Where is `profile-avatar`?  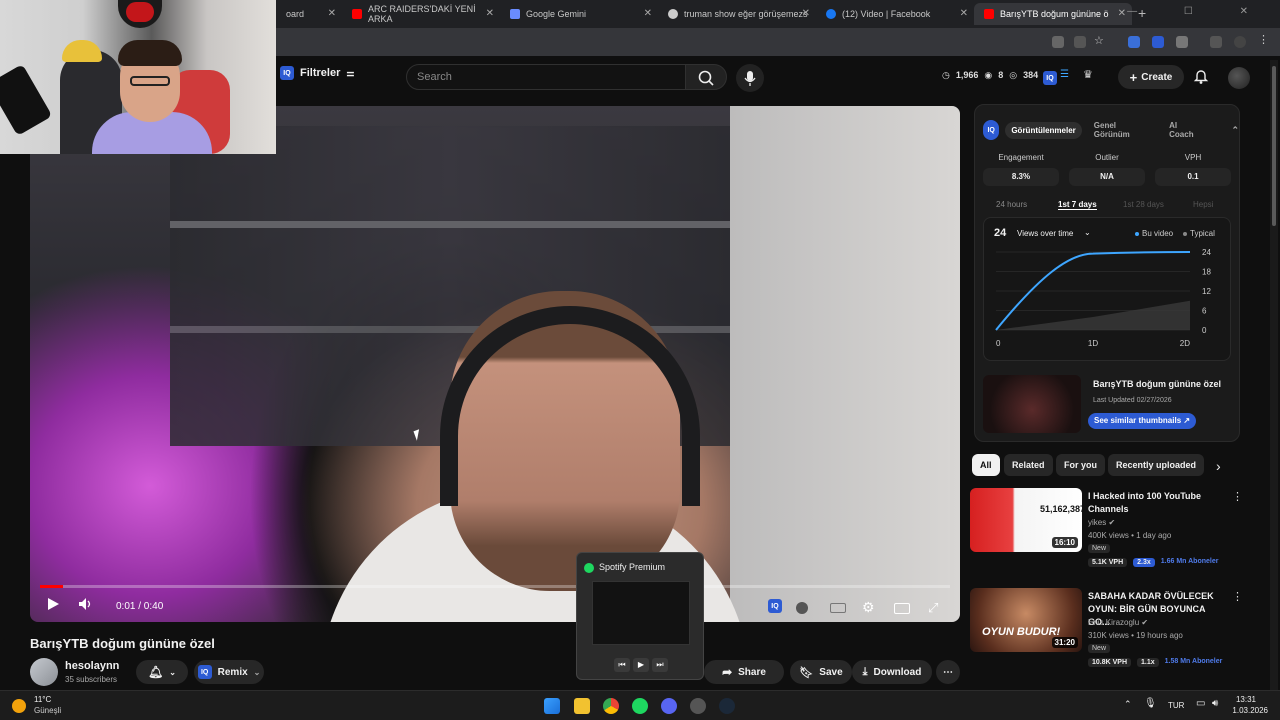
profile-avatar is located at coordinates (1240, 42).